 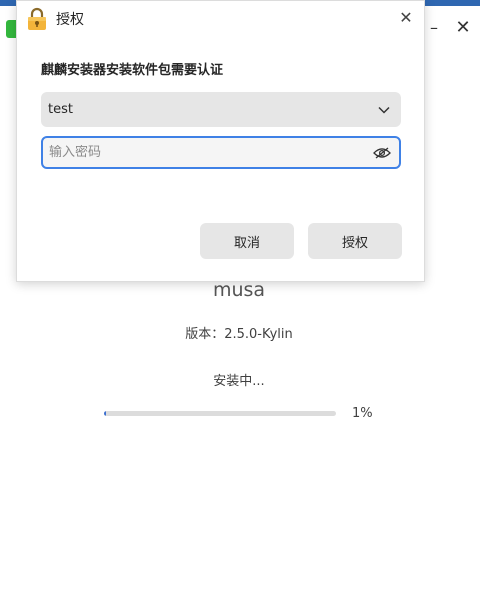 I want to click on version-label: 版本：2.5.0-Kylin, so click(x=239, y=334).